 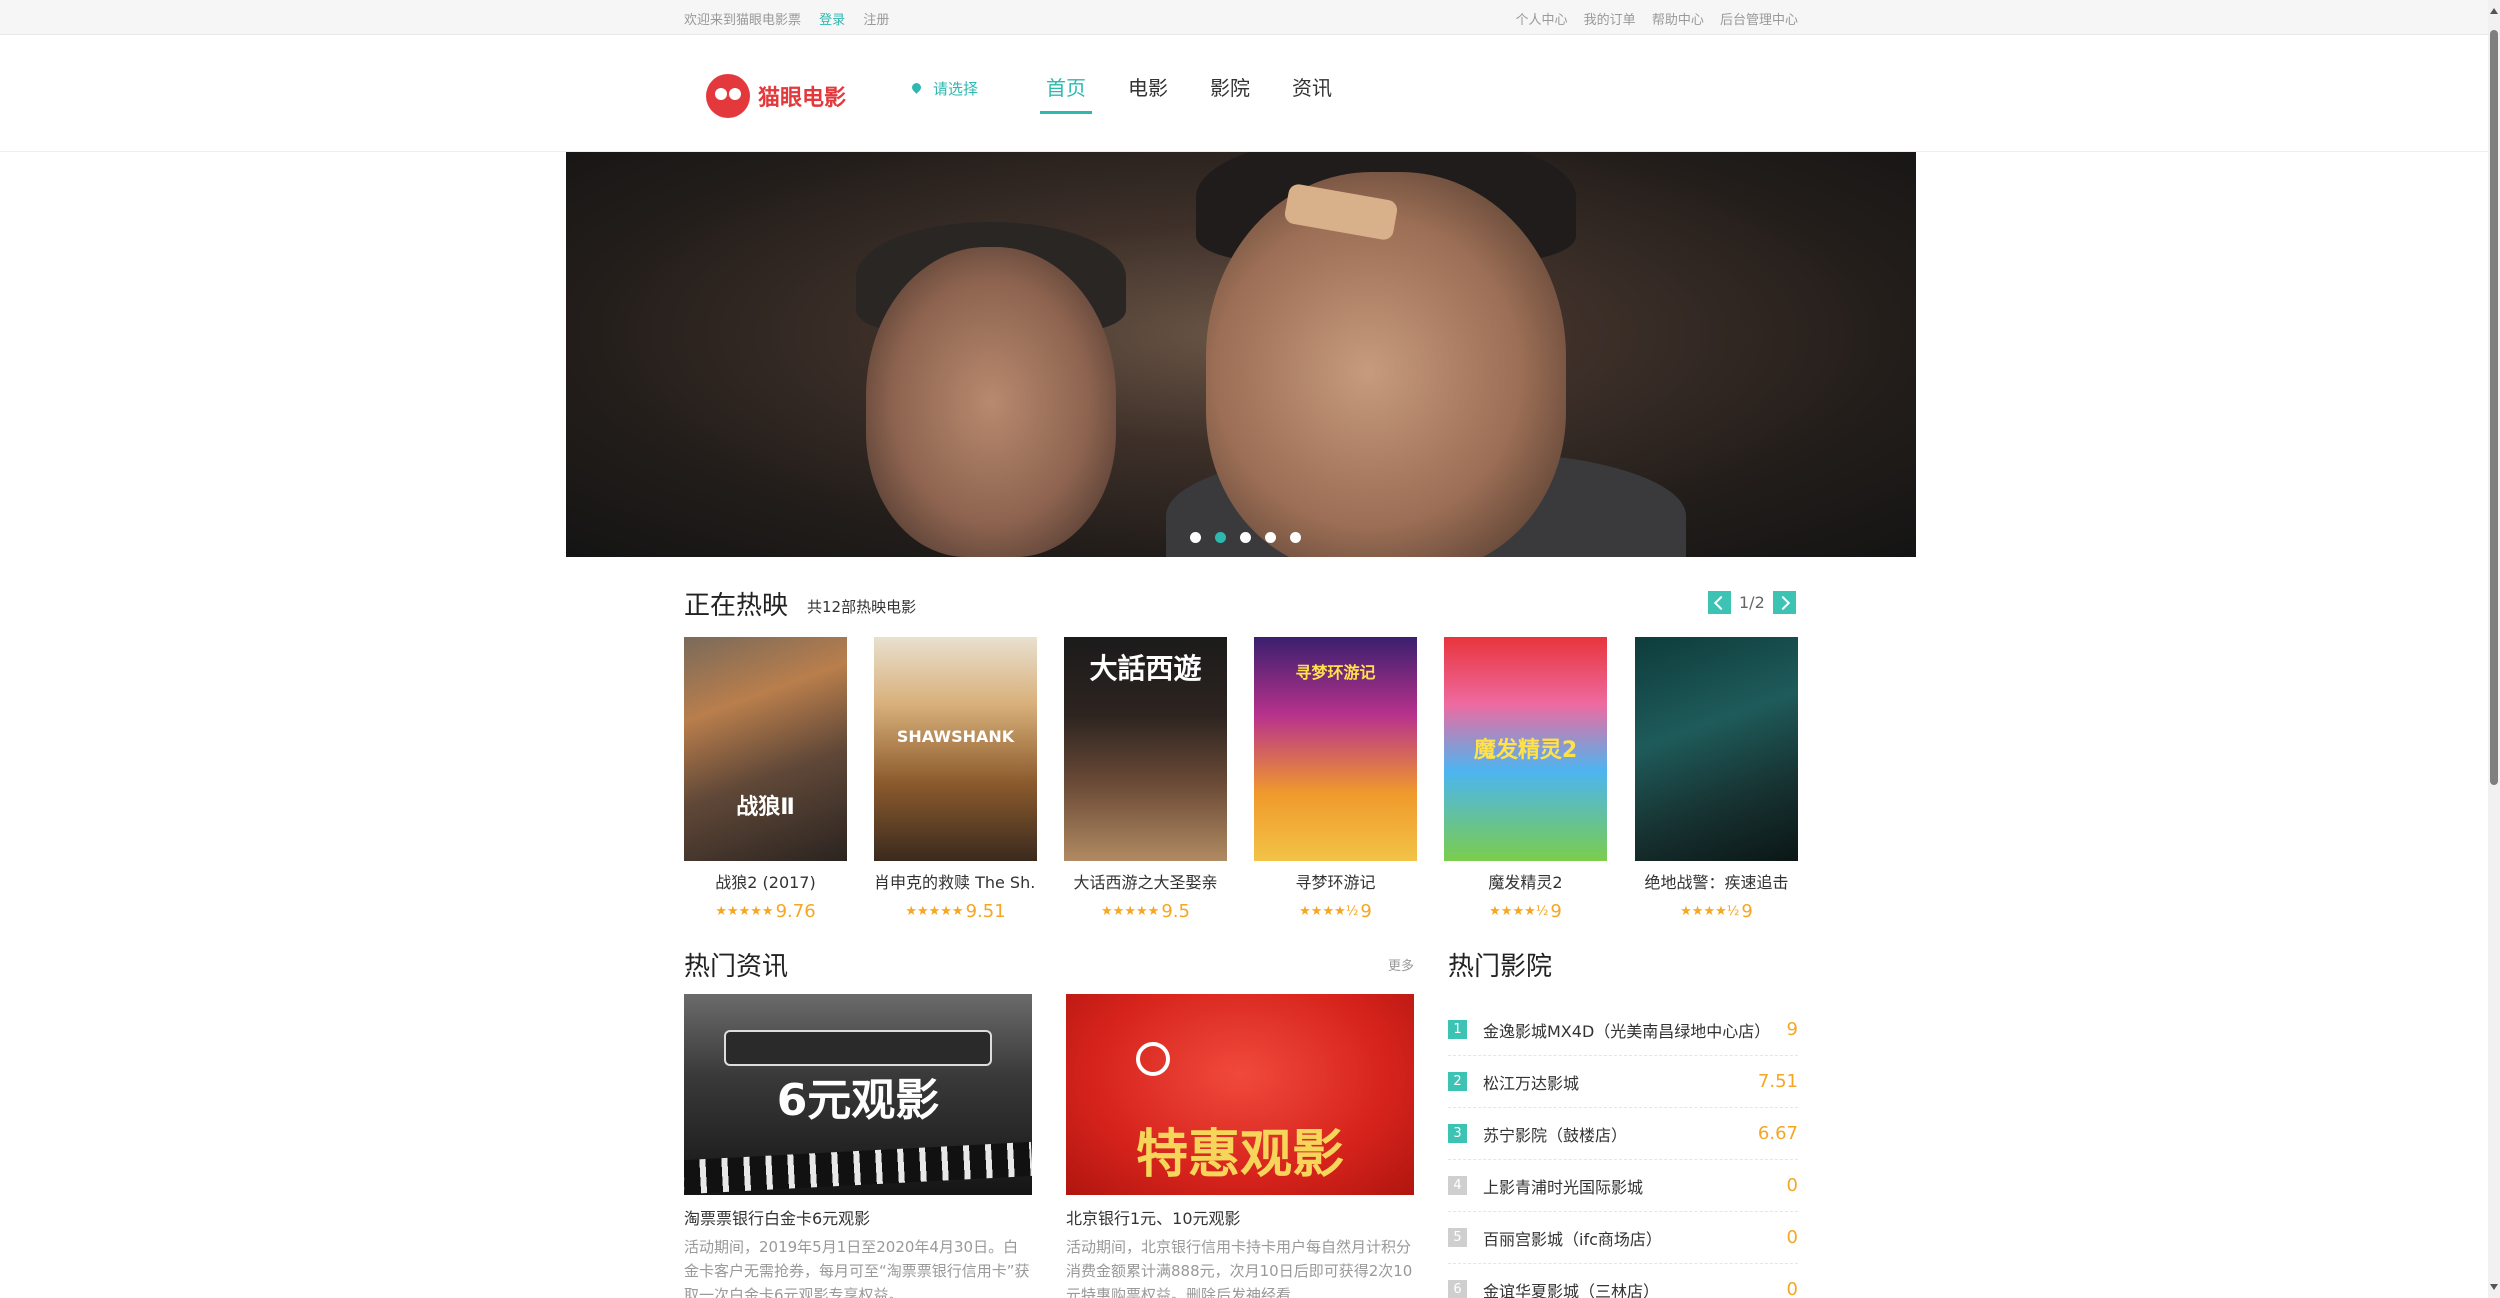 What do you see at coordinates (1784, 602) in the screenshot?
I see `next-page-button` at bounding box center [1784, 602].